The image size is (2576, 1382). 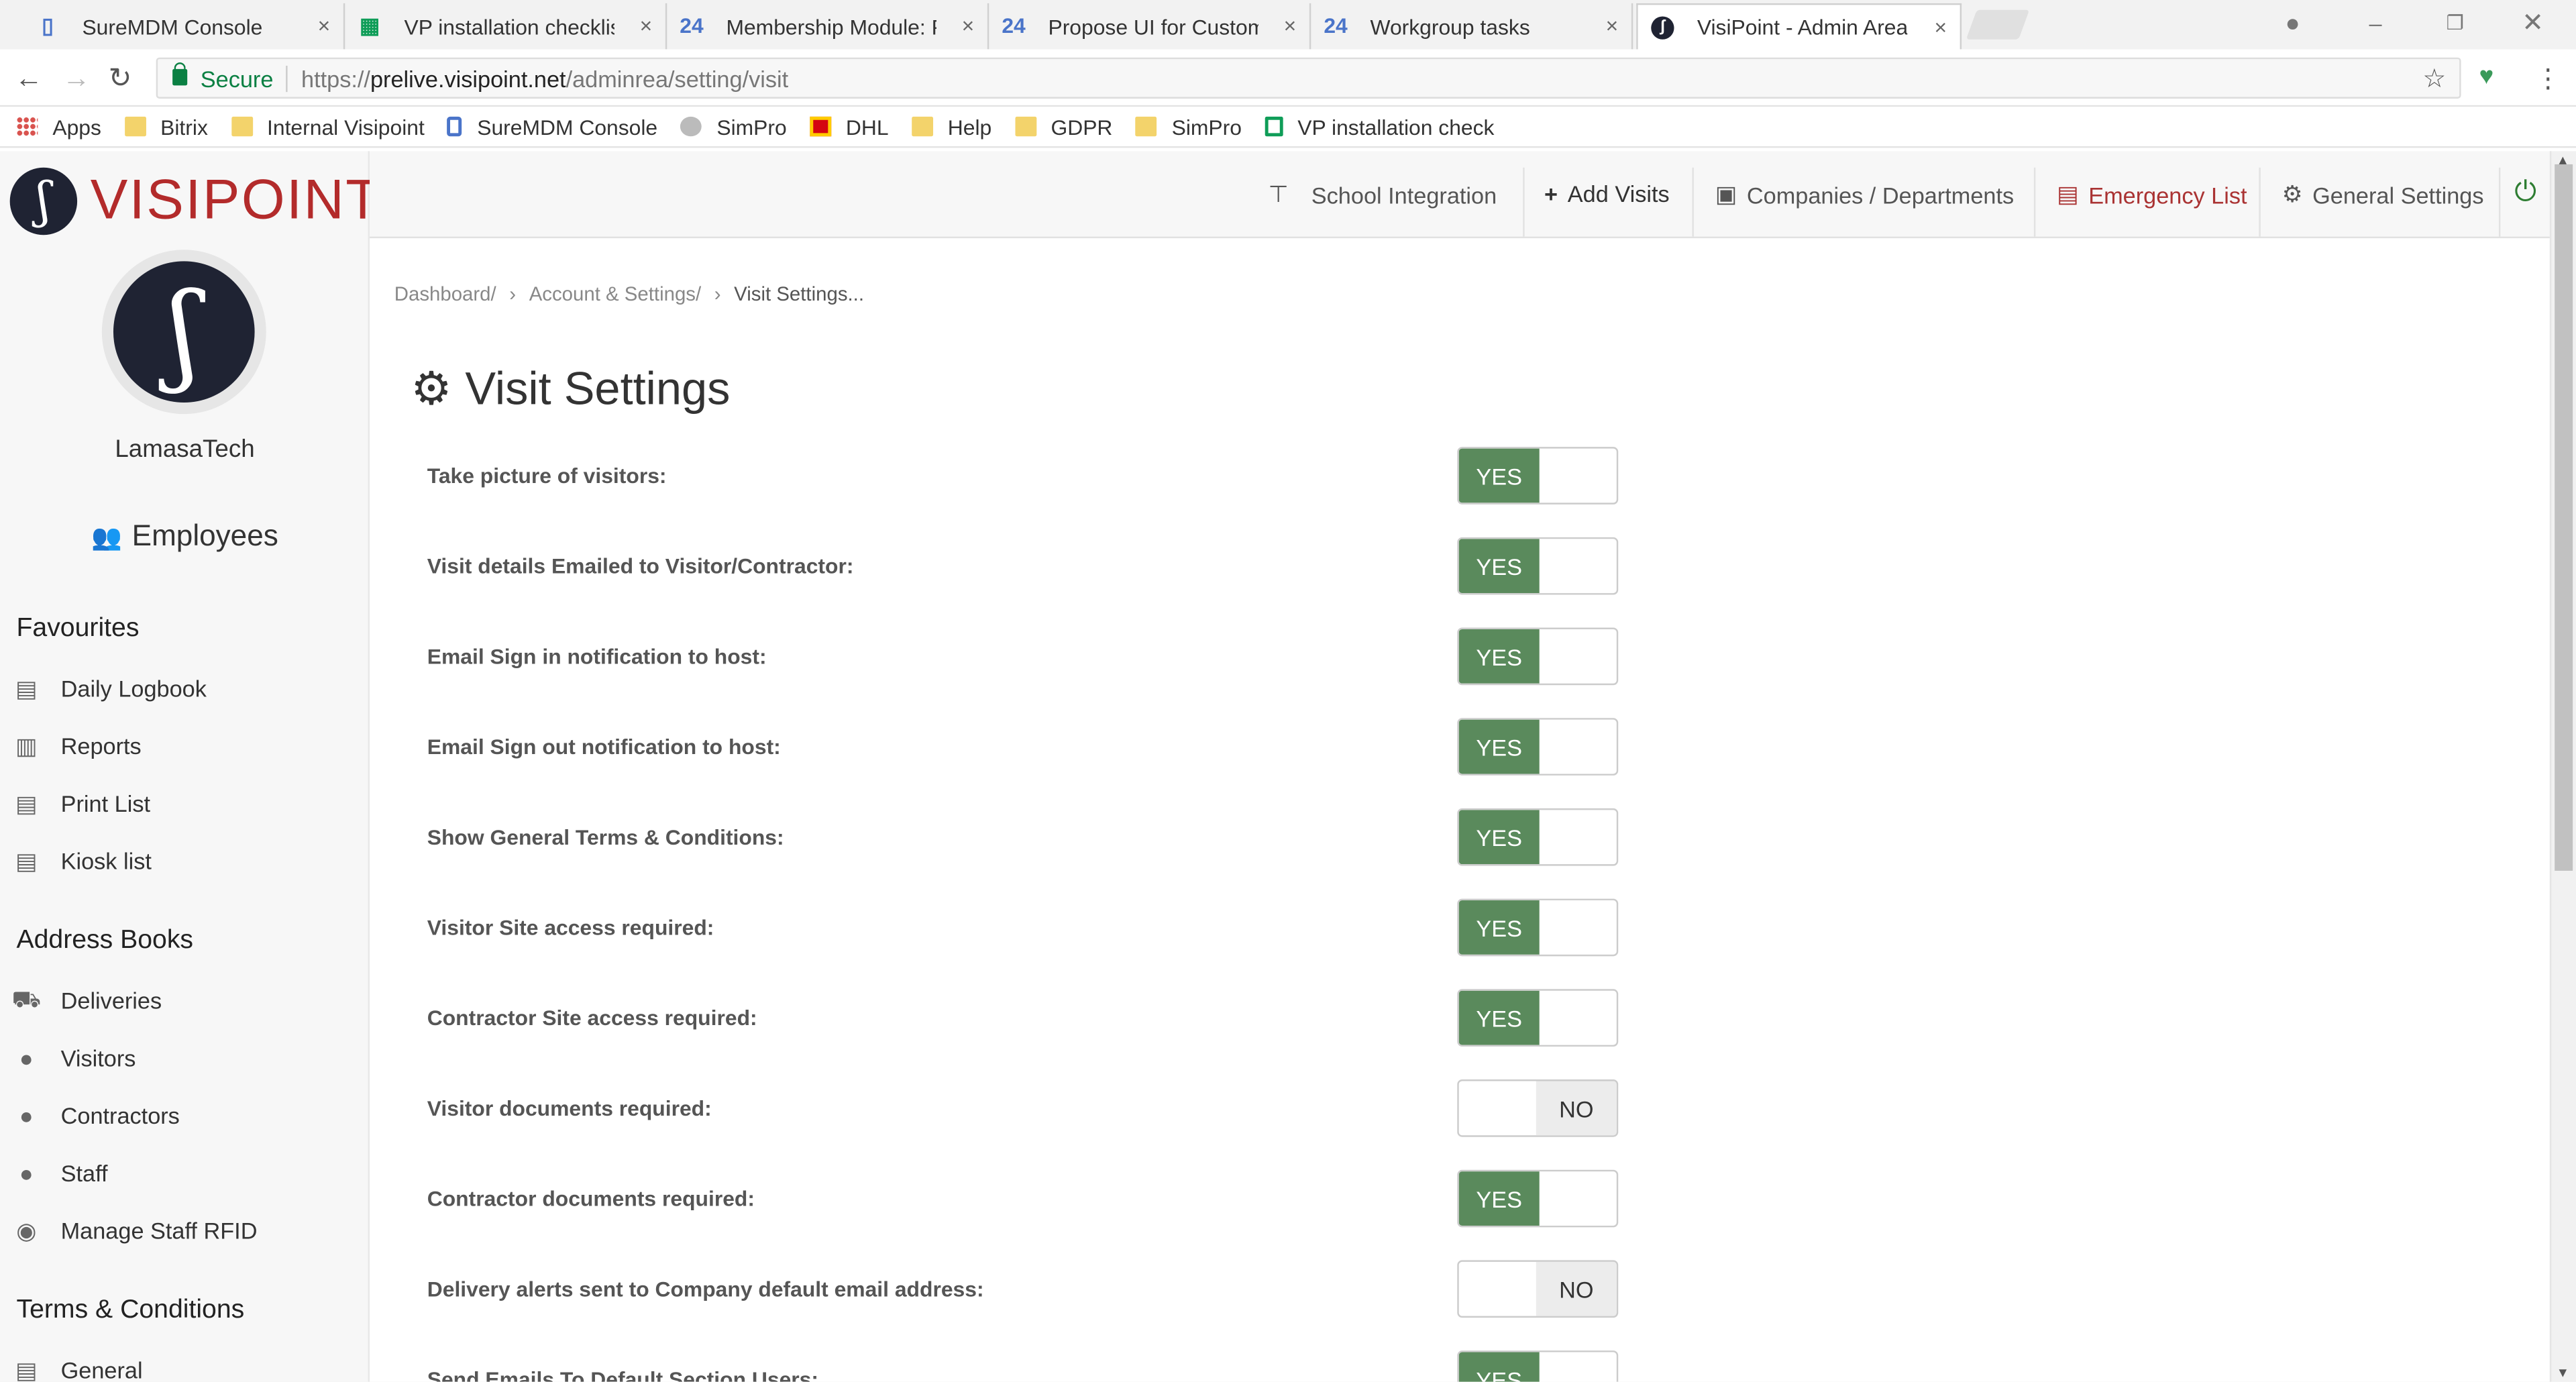 I want to click on nav-general-settings: ⚙ General Settings, so click(x=2383, y=194).